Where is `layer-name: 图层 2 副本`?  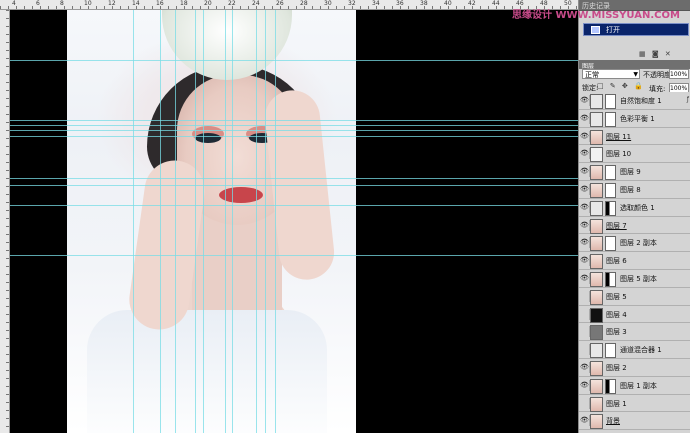 layer-name: 图层 2 副本 is located at coordinates (638, 243).